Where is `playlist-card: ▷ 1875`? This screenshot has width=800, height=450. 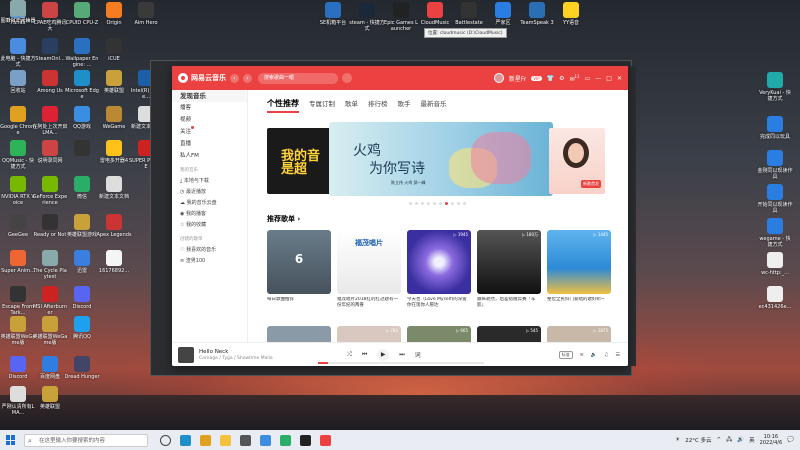 playlist-card: ▷ 1875 is located at coordinates (579, 334).